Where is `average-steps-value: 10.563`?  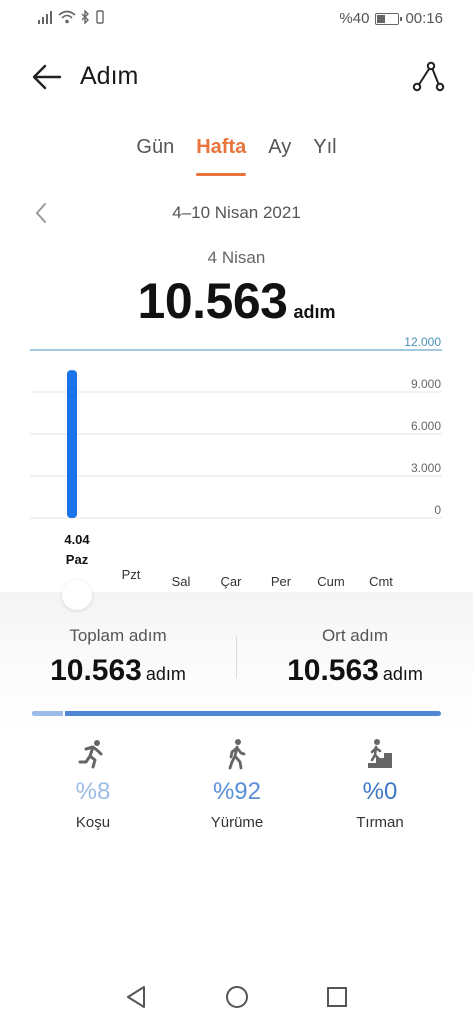
average-steps-value: 10.563 is located at coordinates (333, 670).